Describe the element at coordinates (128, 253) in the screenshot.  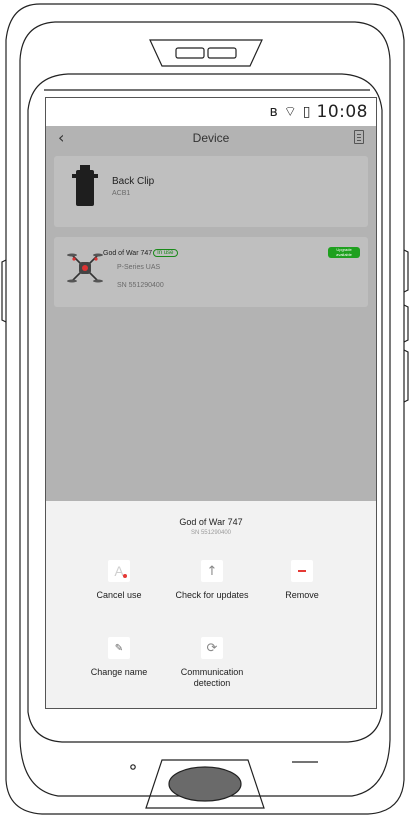
I see `device-name: God of War 747` at that location.